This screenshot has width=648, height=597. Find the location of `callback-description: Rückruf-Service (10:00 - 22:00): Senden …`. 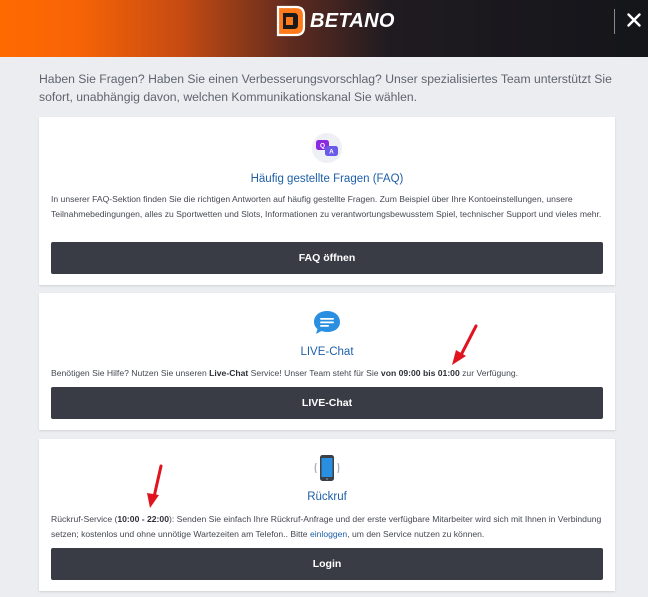

callback-description: Rückruf-Service (10:00 - 22:00): Senden … is located at coordinates (329, 527).